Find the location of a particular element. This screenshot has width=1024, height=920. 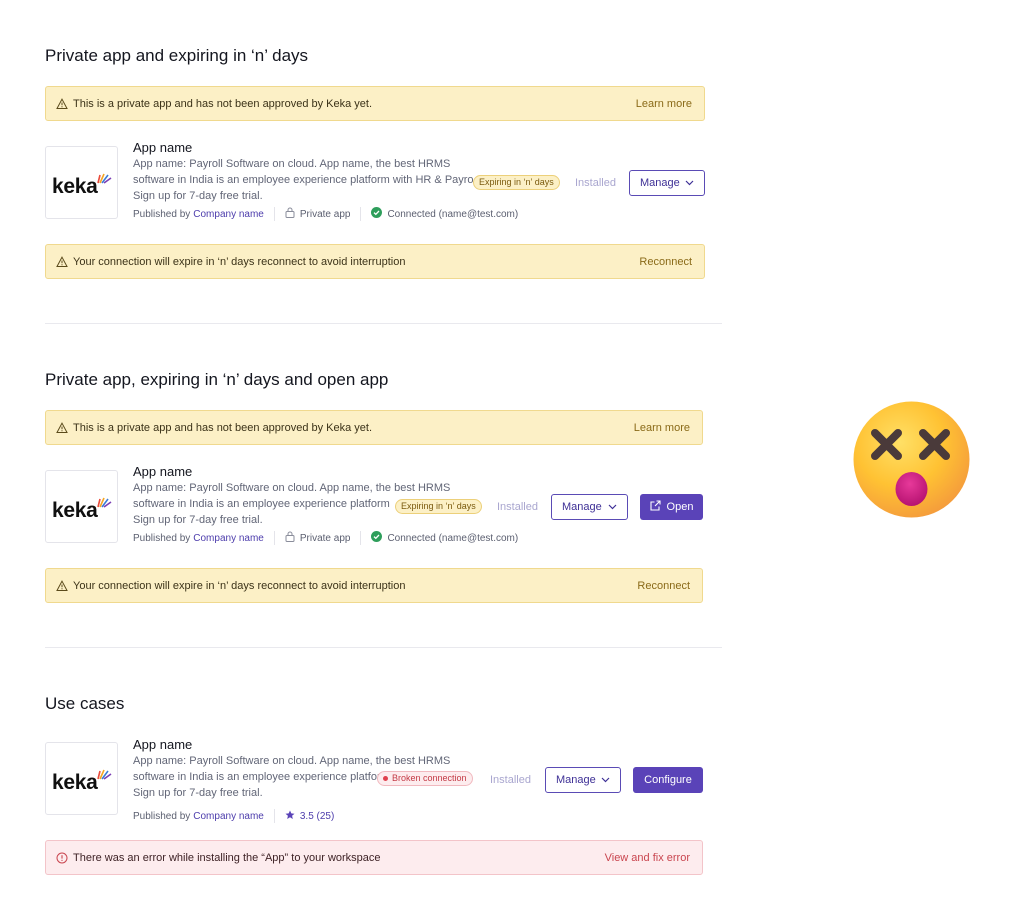

section-title: Use cases is located at coordinates (85, 703).